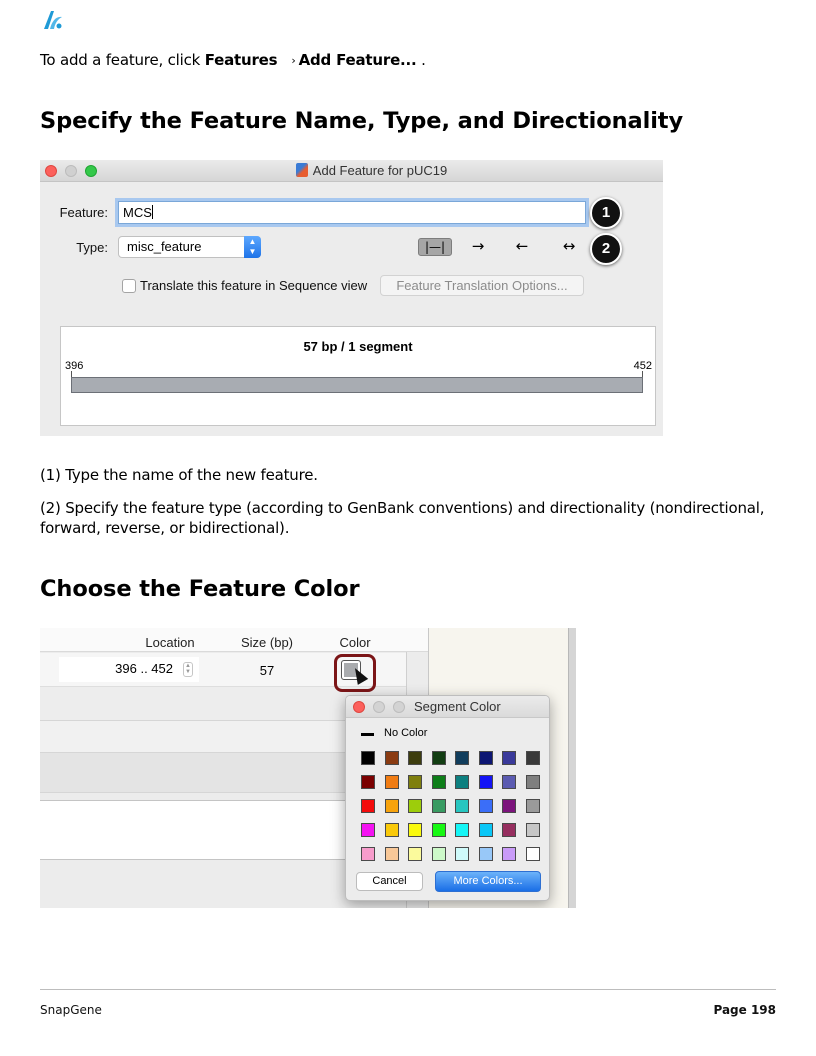 The width and height of the screenshot is (816, 1056). What do you see at coordinates (92, 247) in the screenshot?
I see `type-label: Type:` at bounding box center [92, 247].